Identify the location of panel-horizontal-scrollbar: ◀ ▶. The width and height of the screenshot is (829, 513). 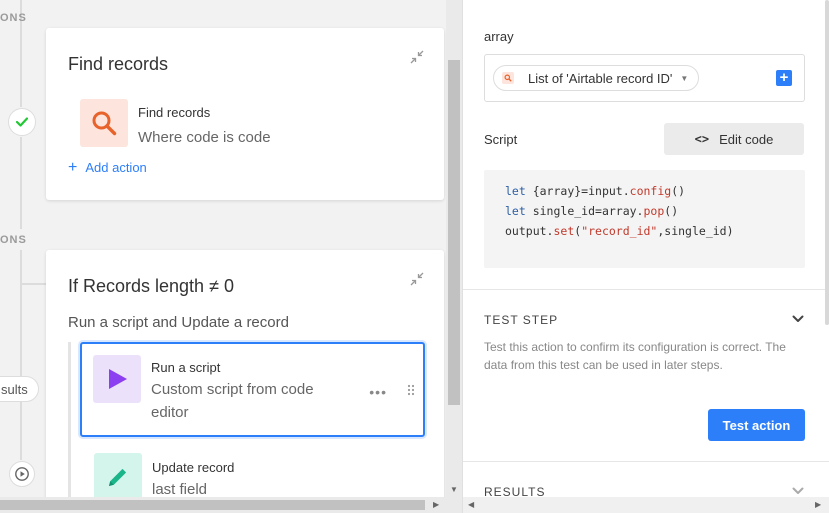
(646, 505).